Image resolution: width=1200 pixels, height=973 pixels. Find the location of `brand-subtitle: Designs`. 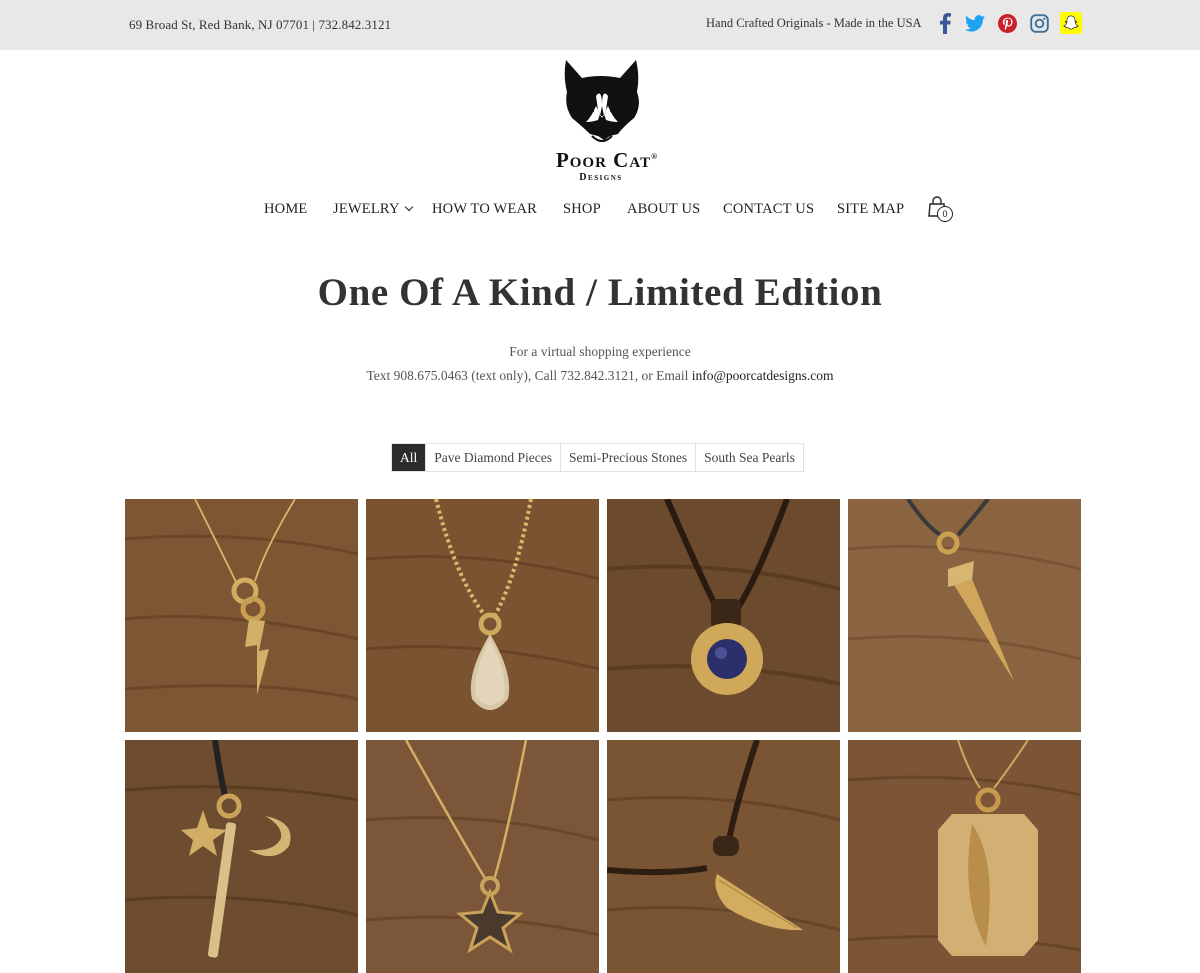

brand-subtitle: Designs is located at coordinates (601, 177).